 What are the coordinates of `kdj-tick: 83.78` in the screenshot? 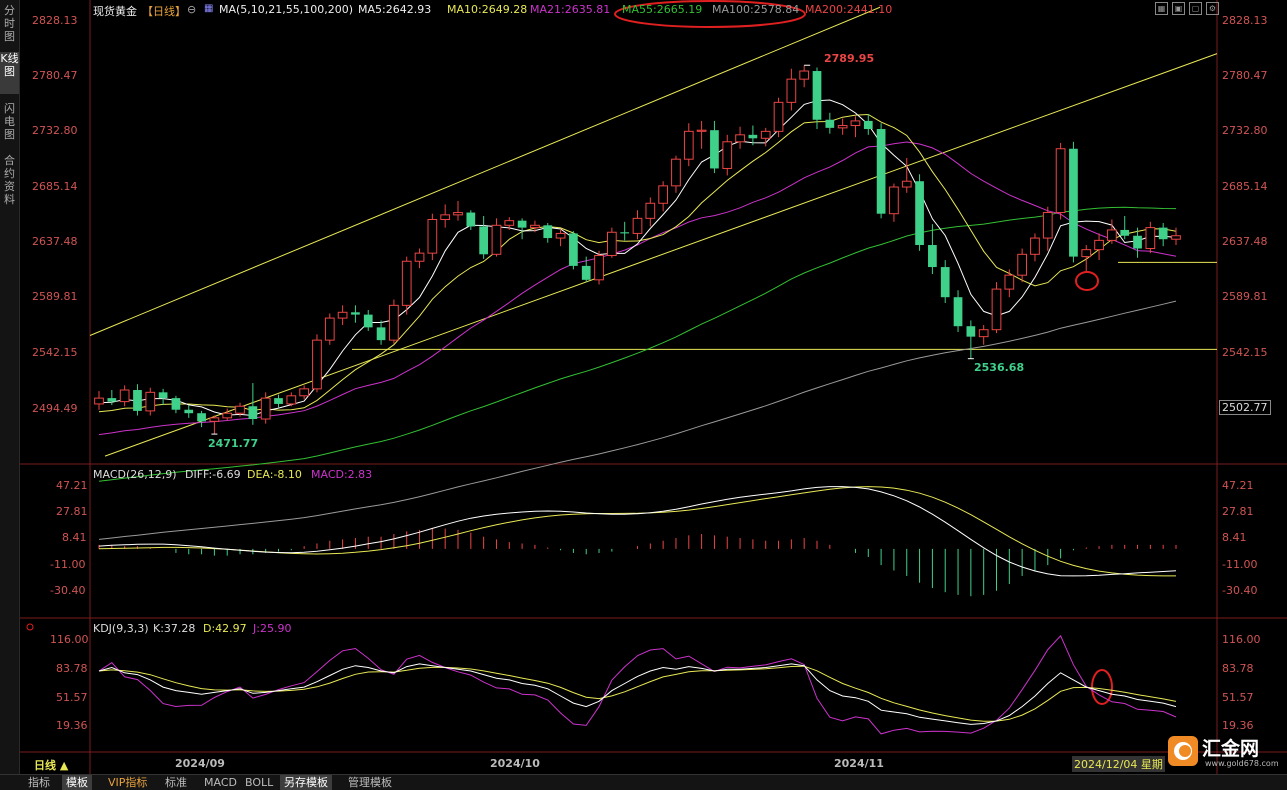 It's located at (1238, 668).